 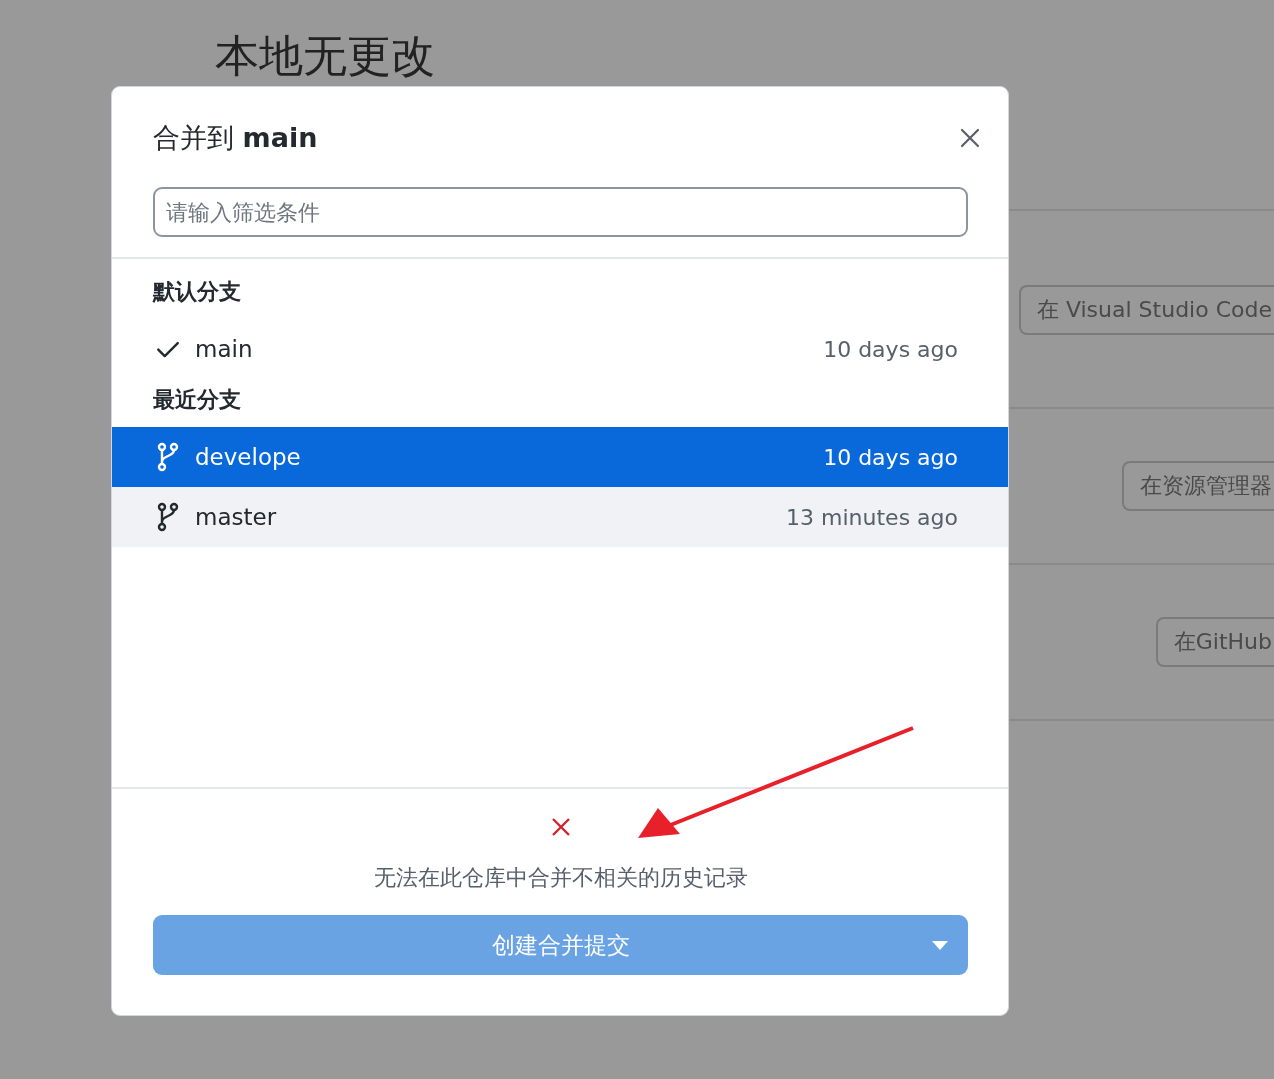 I want to click on branch-item: master 13 minutes ago, so click(x=560, y=517).